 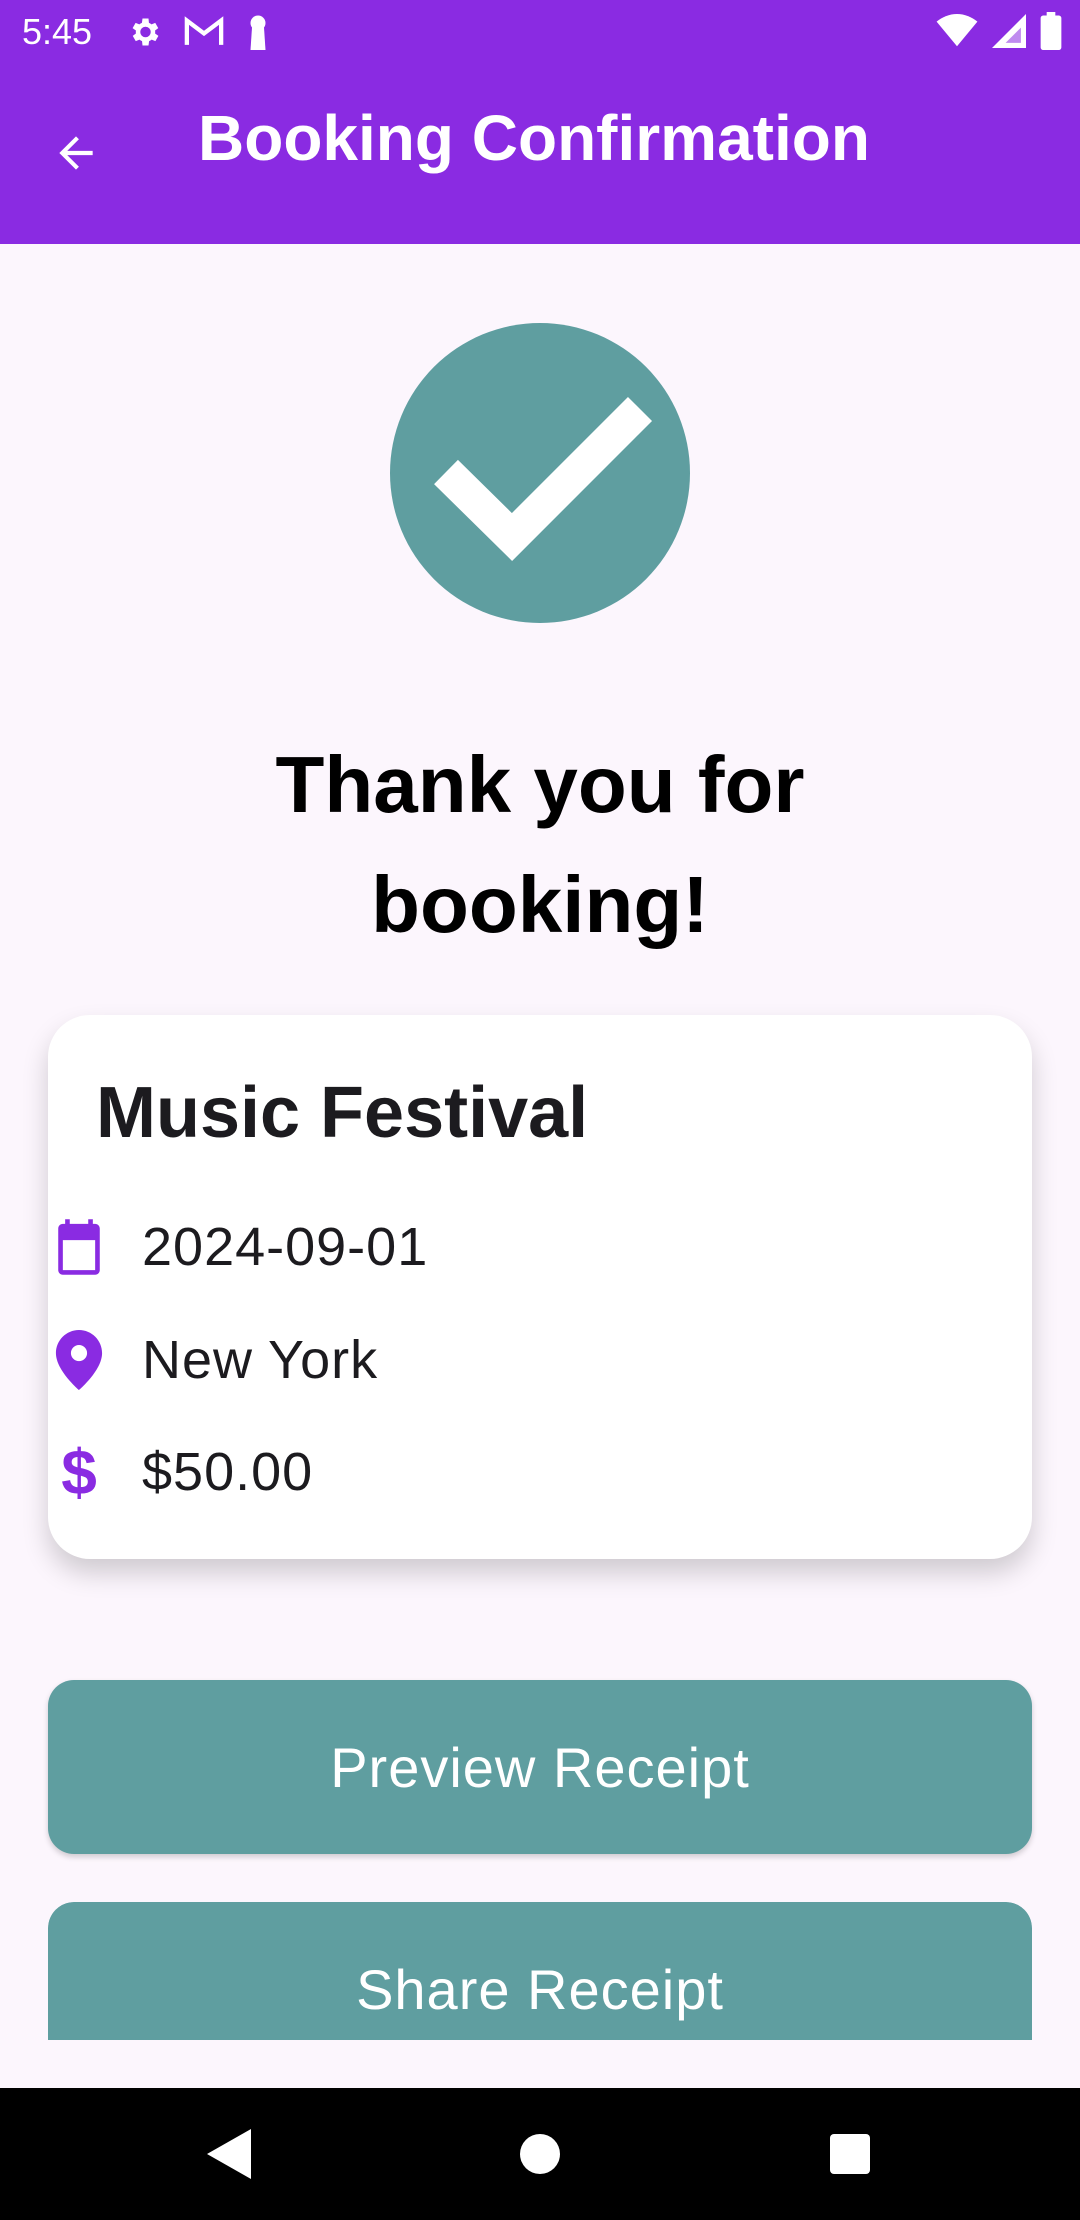 I want to click on gmail-icon, so click(x=204, y=32).